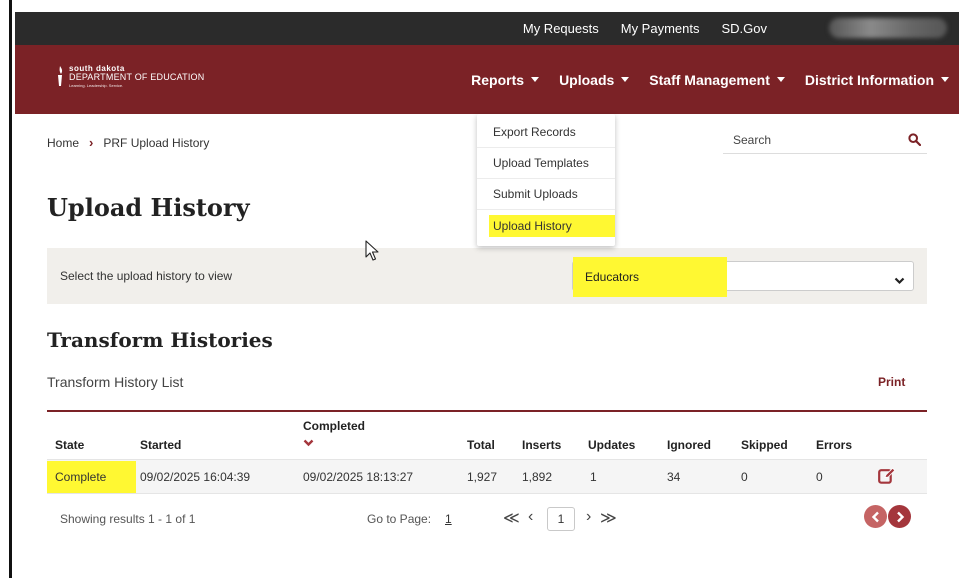  Describe the element at coordinates (588, 517) in the screenshot. I see `next-page-icon: ›` at that location.